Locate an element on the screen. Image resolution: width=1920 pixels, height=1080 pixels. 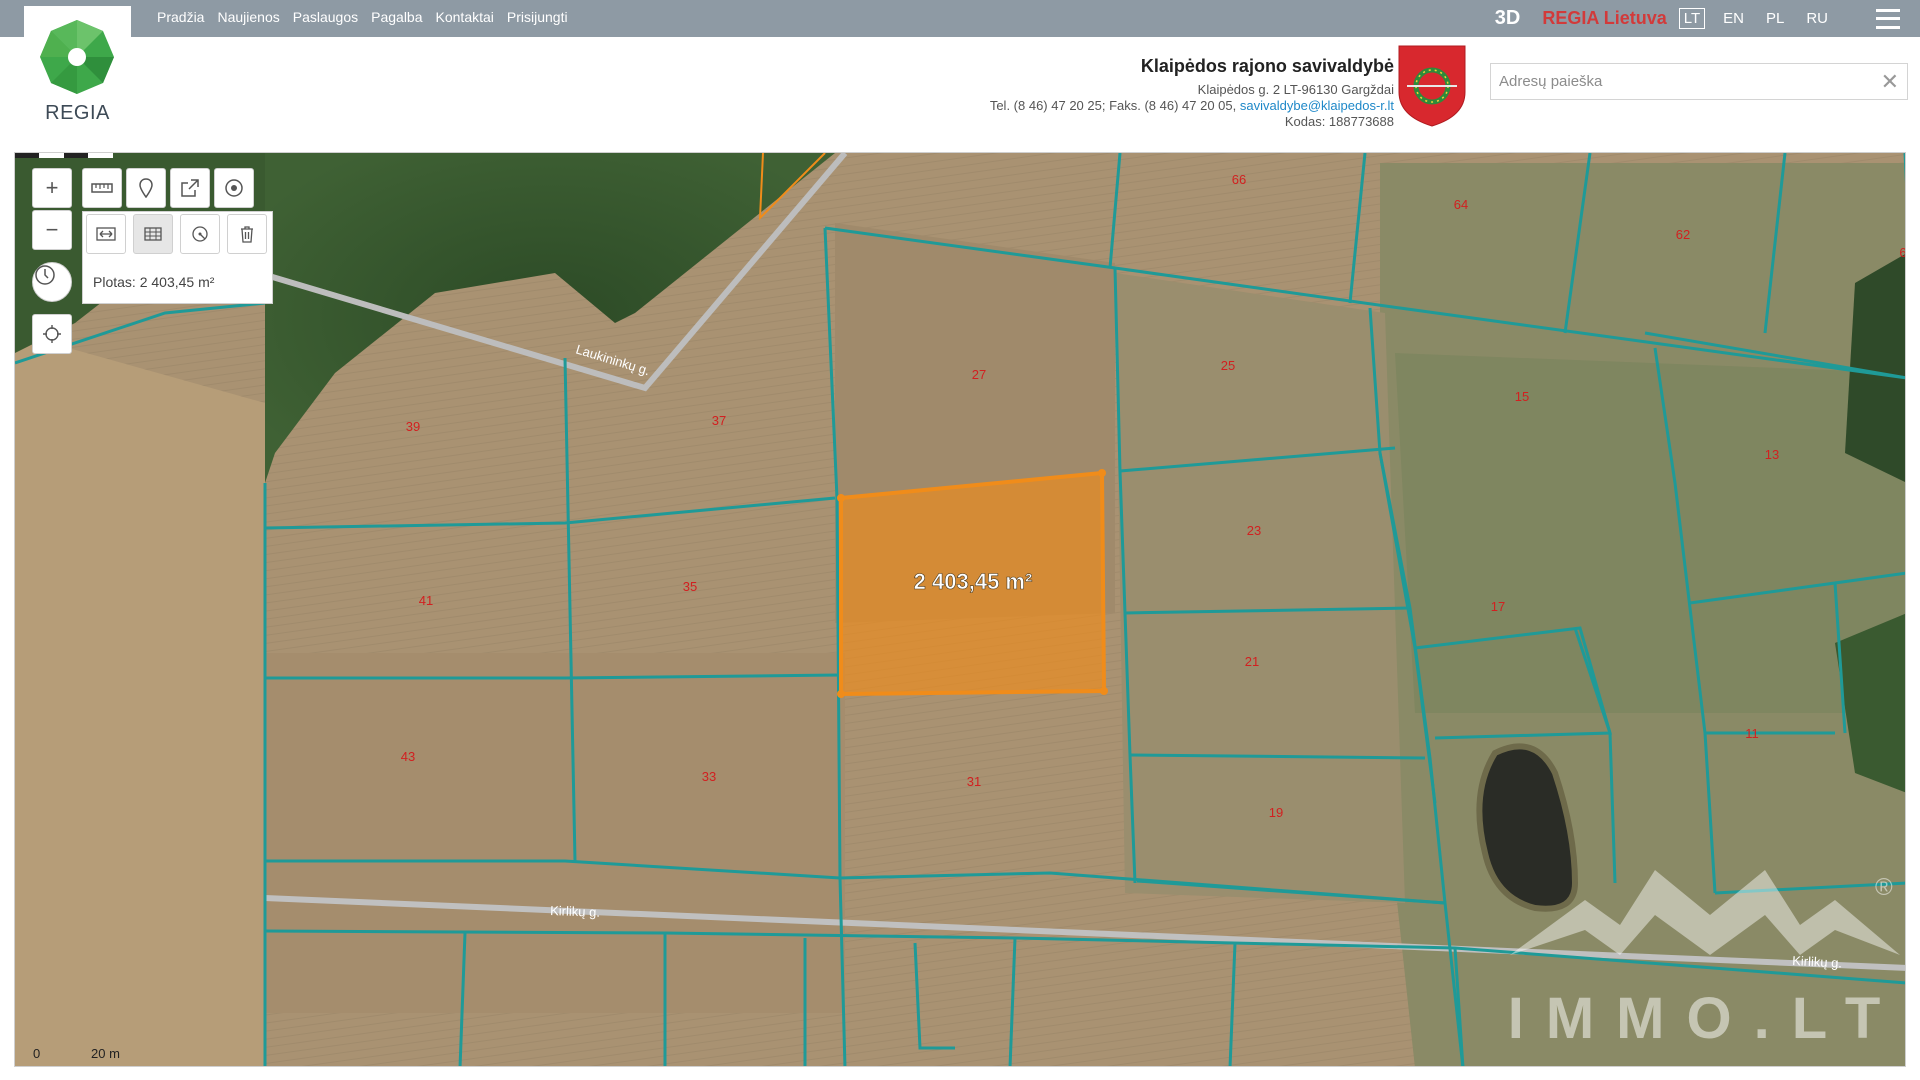
distance-icon is located at coordinates (106, 234).